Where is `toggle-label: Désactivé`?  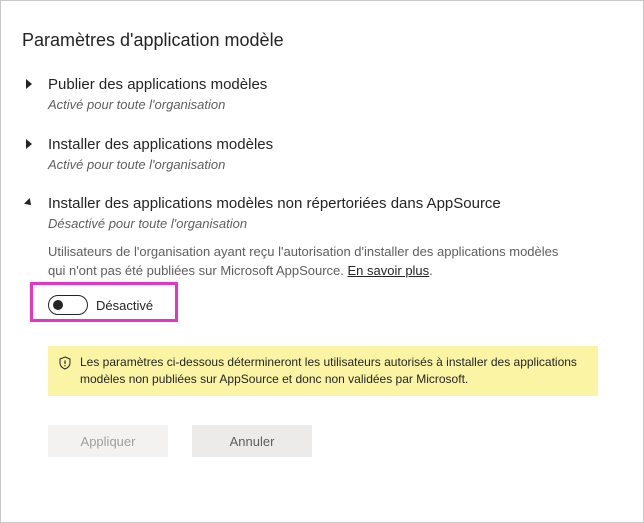
toggle-label: Désactivé is located at coordinates (125, 305).